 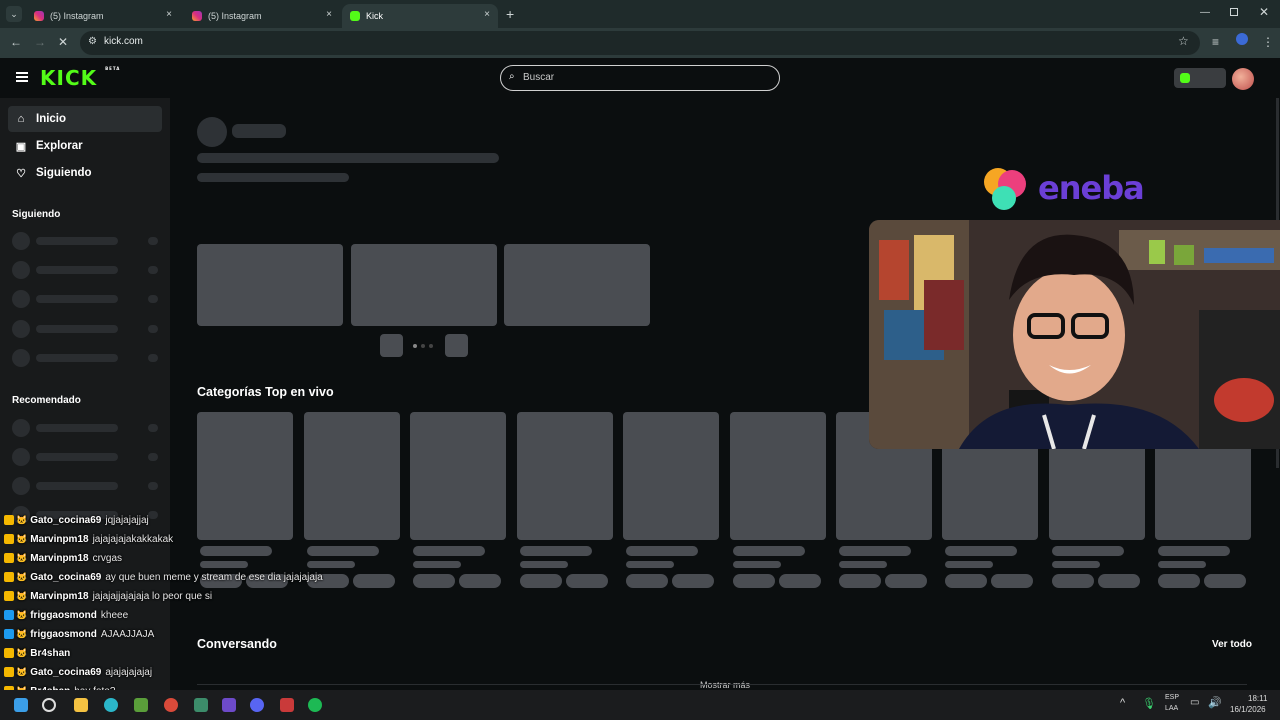 What do you see at coordinates (141, 705) in the screenshot?
I see `minecraft-icon` at bounding box center [141, 705].